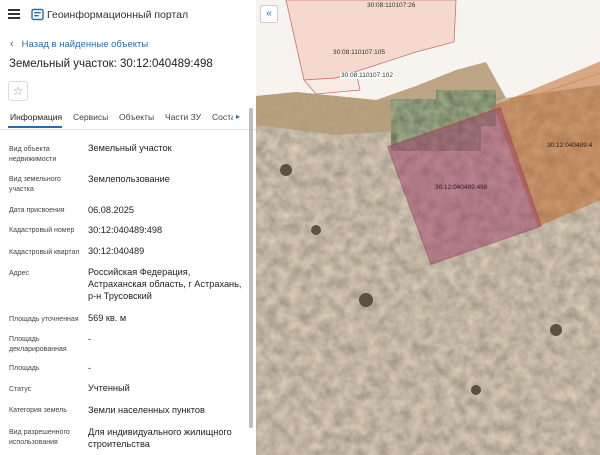 The height and width of the screenshot is (455, 600). What do you see at coordinates (129, 179) in the screenshot?
I see `field-value-parcel-kind: Землепользование` at bounding box center [129, 179].